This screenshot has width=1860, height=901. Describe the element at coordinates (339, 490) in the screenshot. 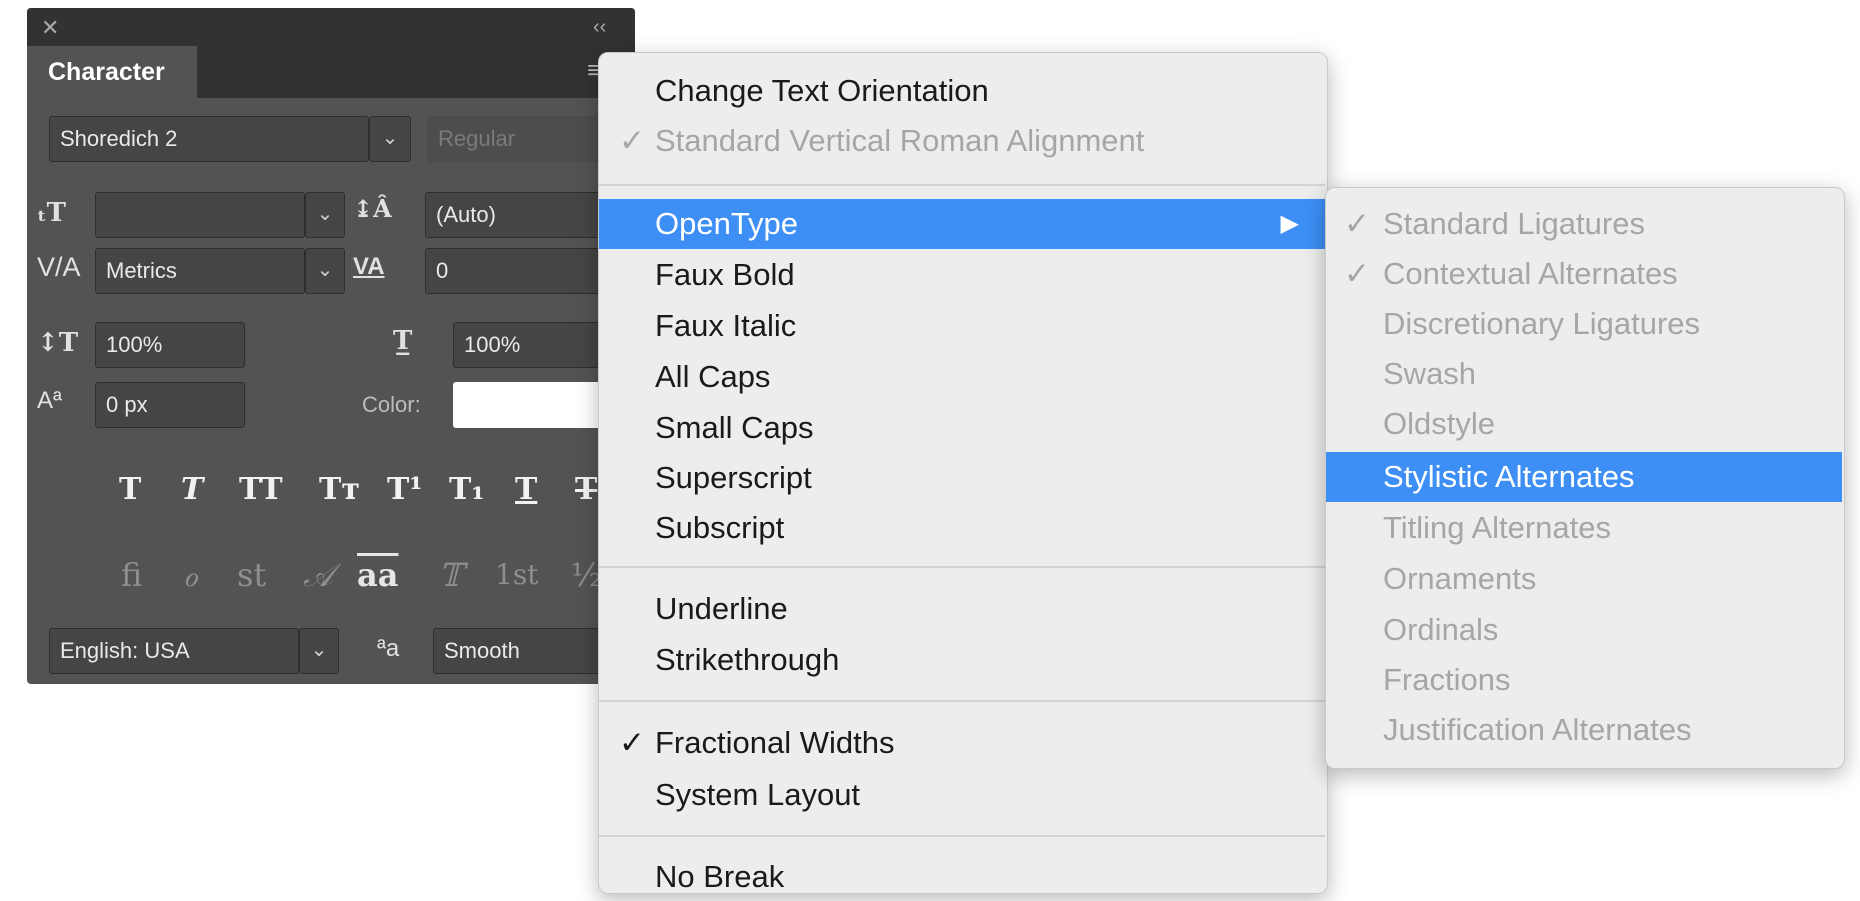

I see `small-caps-button: Tт` at that location.